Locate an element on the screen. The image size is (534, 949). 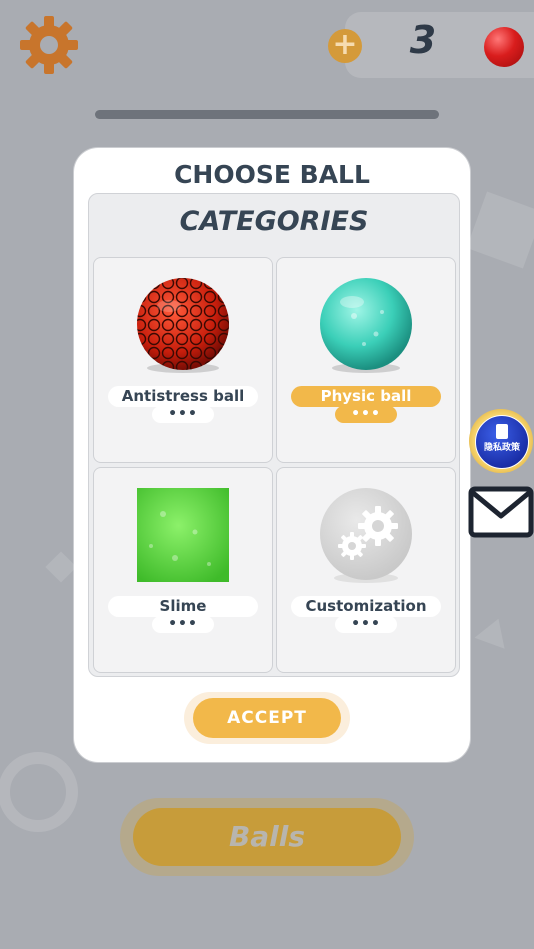
card-label: Customization is located at coordinates (366, 606).